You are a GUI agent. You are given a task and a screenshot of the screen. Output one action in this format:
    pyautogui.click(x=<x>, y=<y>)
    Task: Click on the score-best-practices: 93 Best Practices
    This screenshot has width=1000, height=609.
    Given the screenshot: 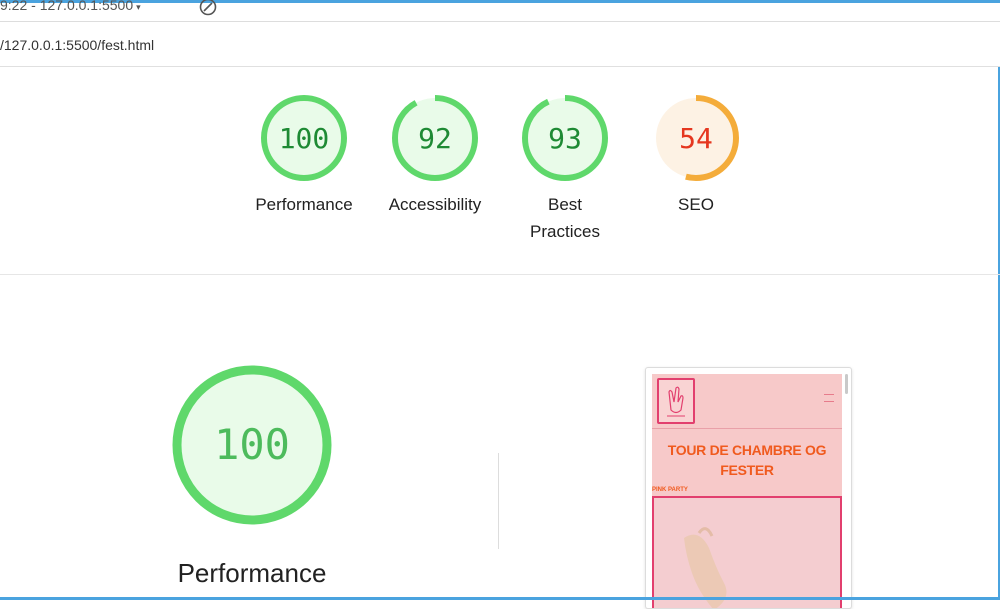 What is the action you would take?
    pyautogui.click(x=565, y=169)
    